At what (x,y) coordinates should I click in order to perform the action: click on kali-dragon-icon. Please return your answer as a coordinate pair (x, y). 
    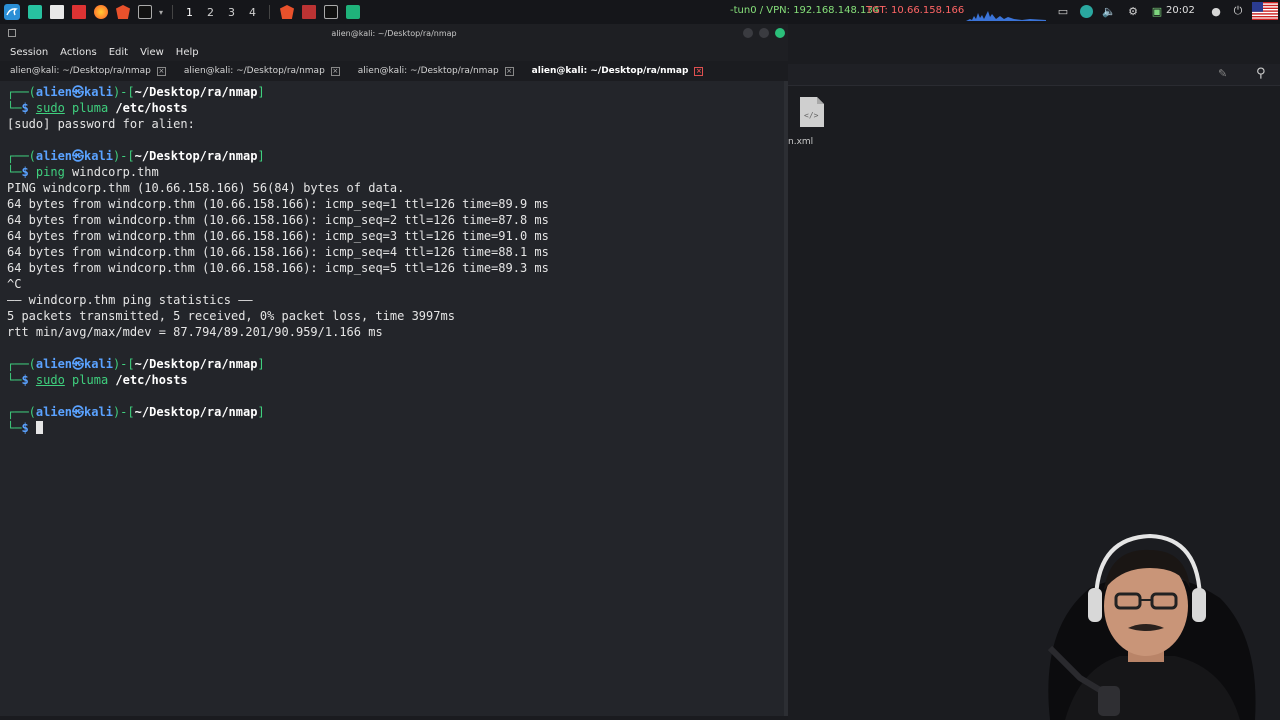
    Looking at the image, I should click on (12, 12).